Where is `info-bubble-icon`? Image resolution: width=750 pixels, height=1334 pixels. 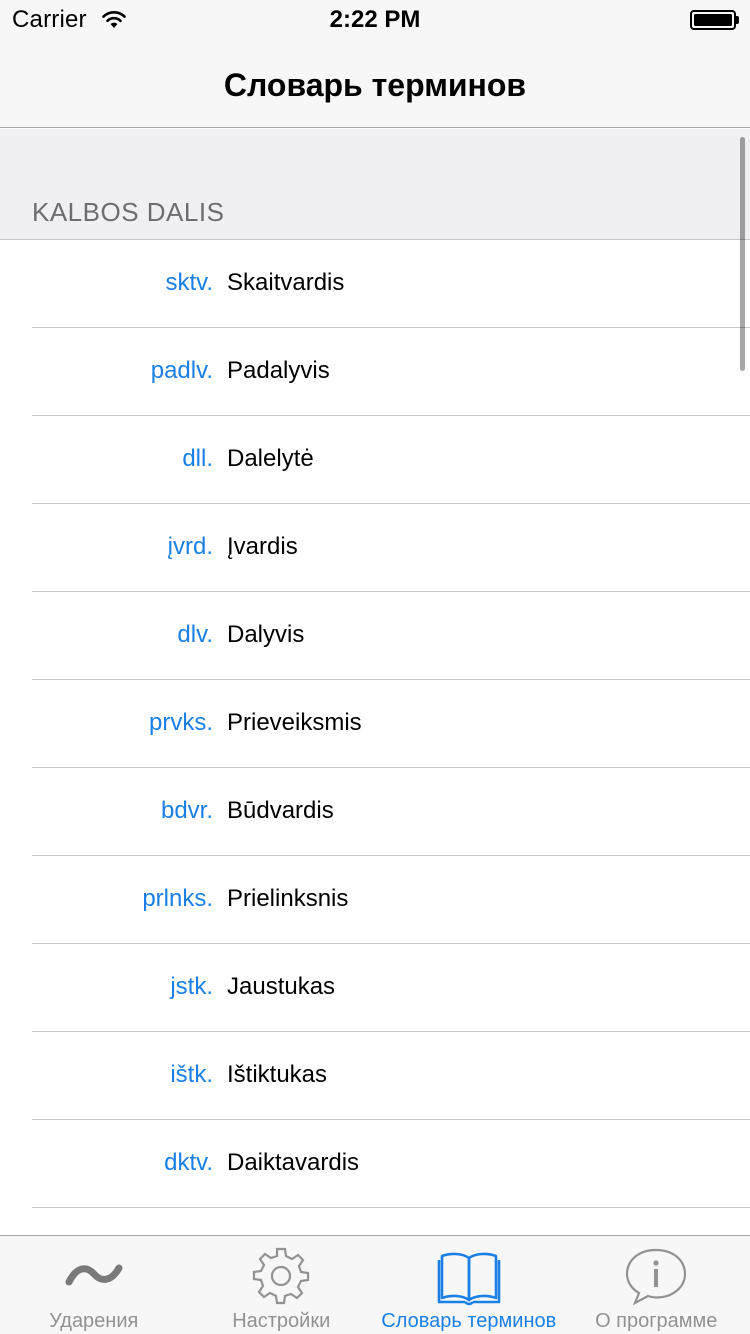
info-bubble-icon is located at coordinates (656, 1277).